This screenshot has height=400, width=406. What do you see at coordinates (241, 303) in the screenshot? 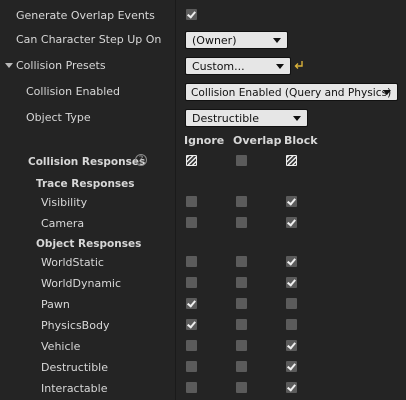
I see `pawn-overlap-checkbox` at bounding box center [241, 303].